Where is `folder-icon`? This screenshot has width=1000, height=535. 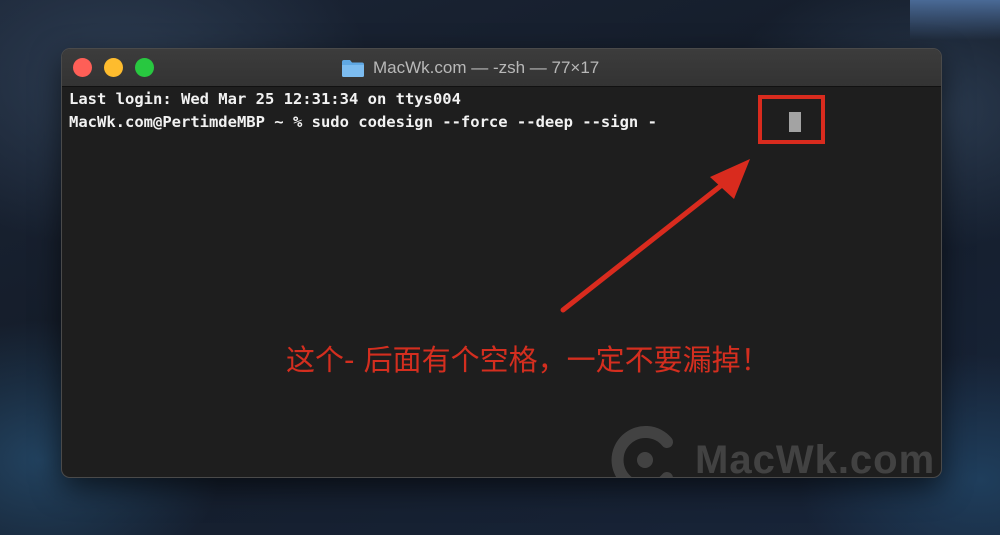
folder-icon is located at coordinates (353, 68).